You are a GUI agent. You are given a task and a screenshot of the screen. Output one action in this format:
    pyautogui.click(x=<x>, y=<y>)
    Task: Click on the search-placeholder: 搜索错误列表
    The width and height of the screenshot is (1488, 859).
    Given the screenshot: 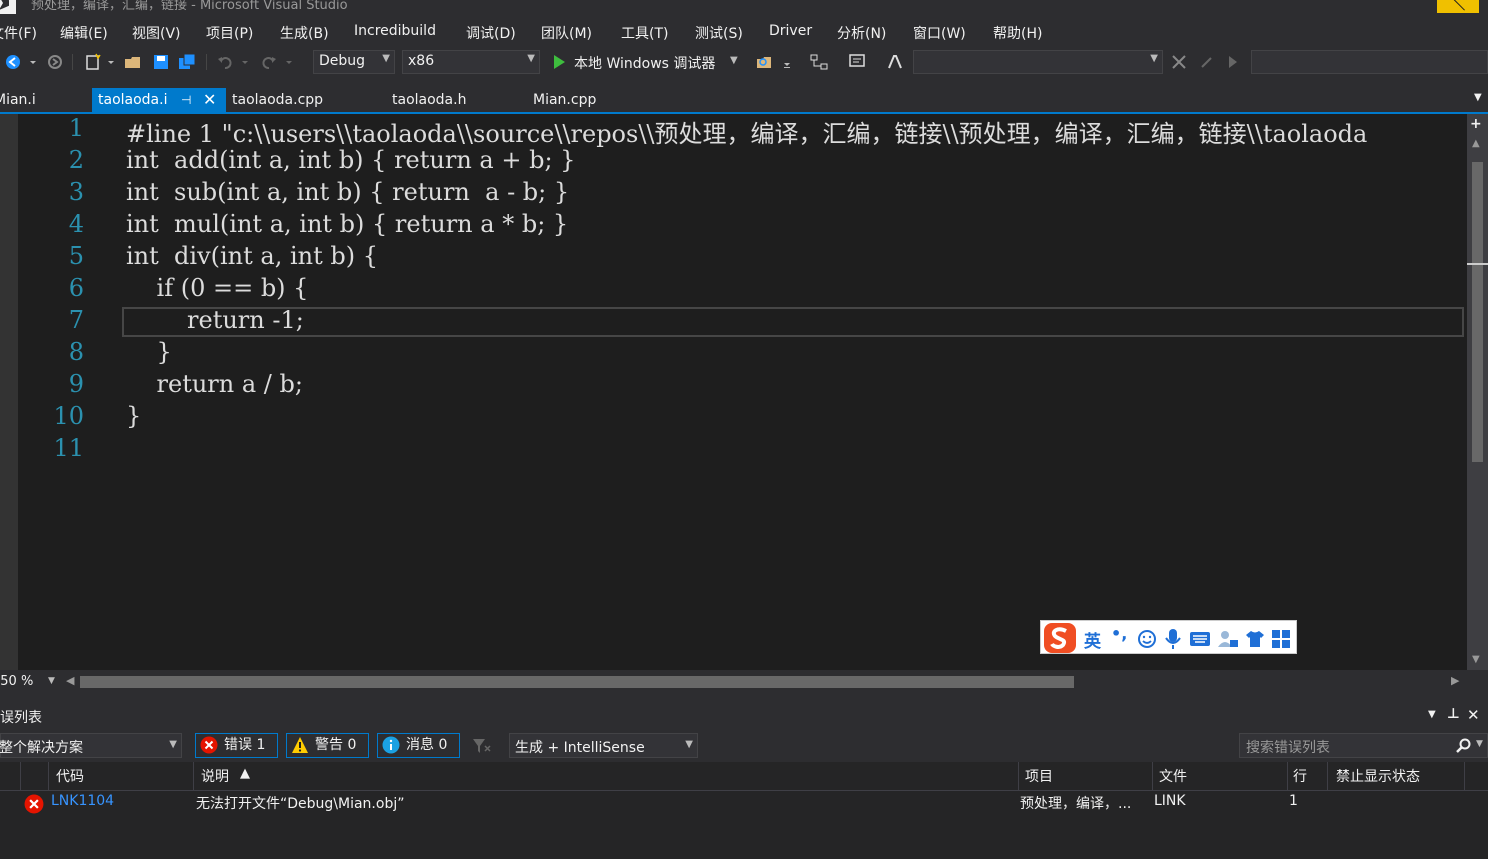 What is the action you would take?
    pyautogui.click(x=1288, y=748)
    